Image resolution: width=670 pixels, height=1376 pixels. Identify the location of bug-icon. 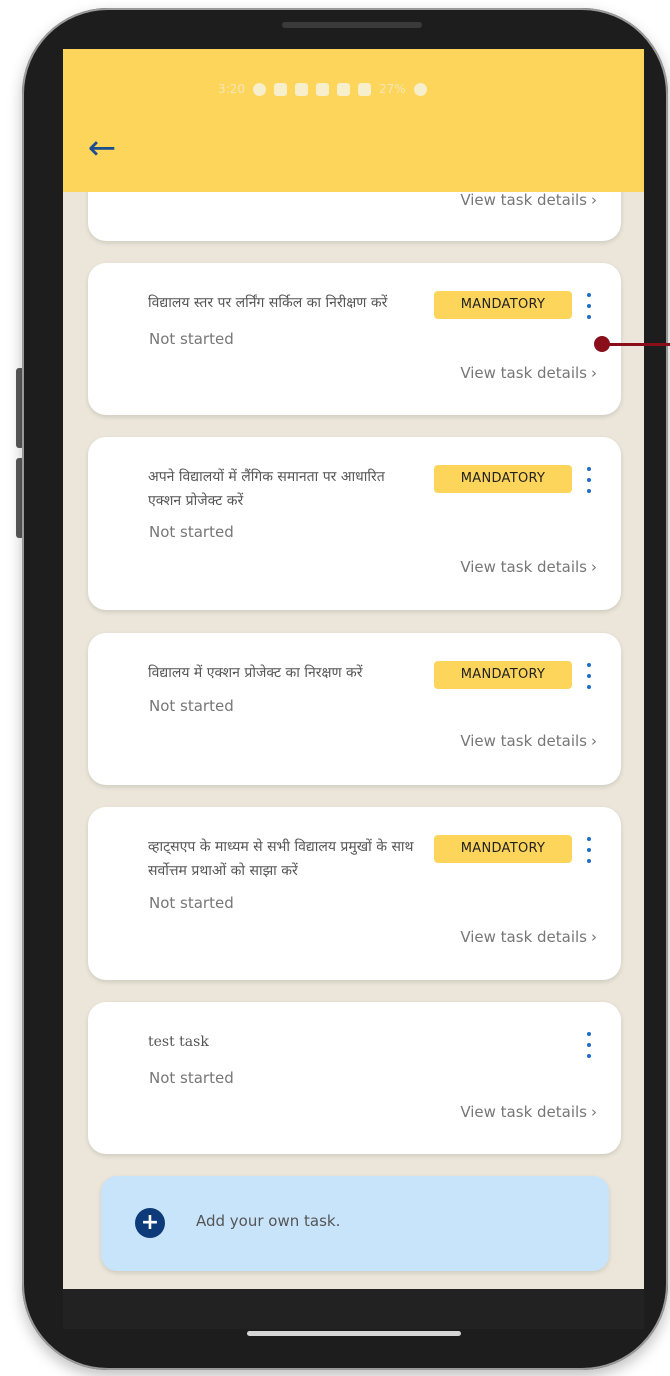
(322, 89).